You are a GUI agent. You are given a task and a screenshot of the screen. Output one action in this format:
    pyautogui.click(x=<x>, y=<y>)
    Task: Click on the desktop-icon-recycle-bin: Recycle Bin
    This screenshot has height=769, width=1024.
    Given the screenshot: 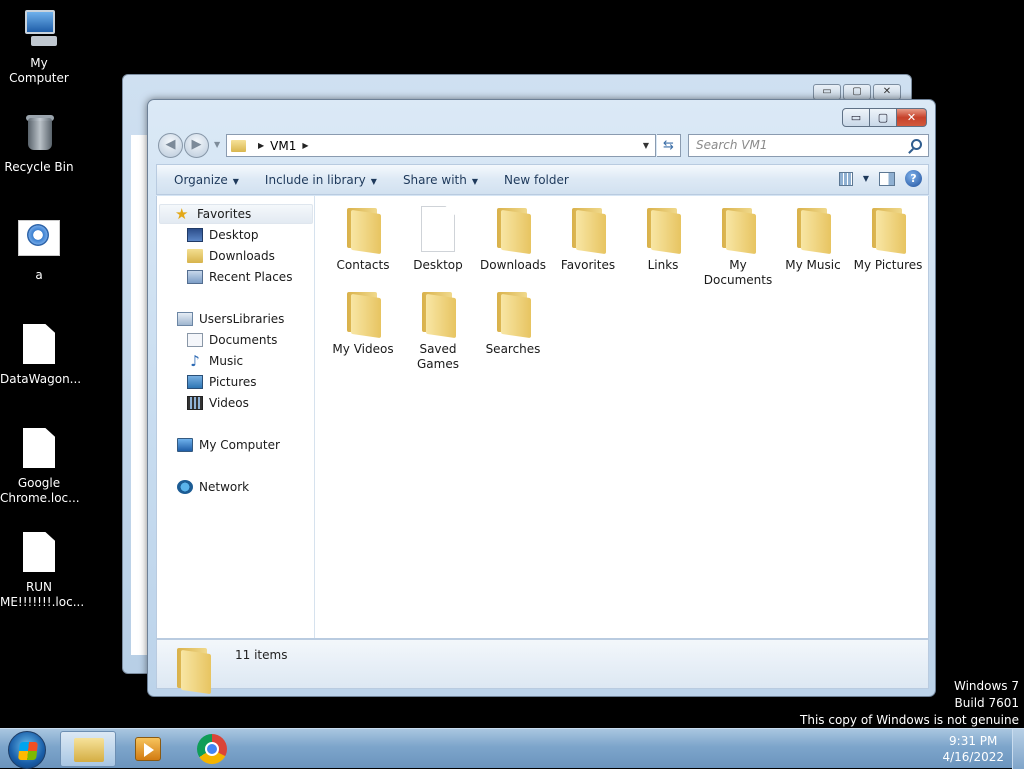 What is the action you would take?
    pyautogui.click(x=39, y=143)
    